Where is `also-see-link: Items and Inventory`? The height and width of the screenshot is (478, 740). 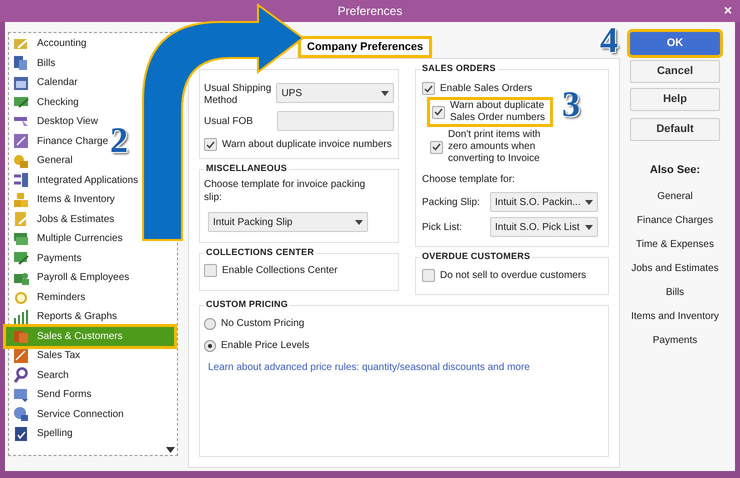 also-see-link: Items and Inventory is located at coordinates (675, 316).